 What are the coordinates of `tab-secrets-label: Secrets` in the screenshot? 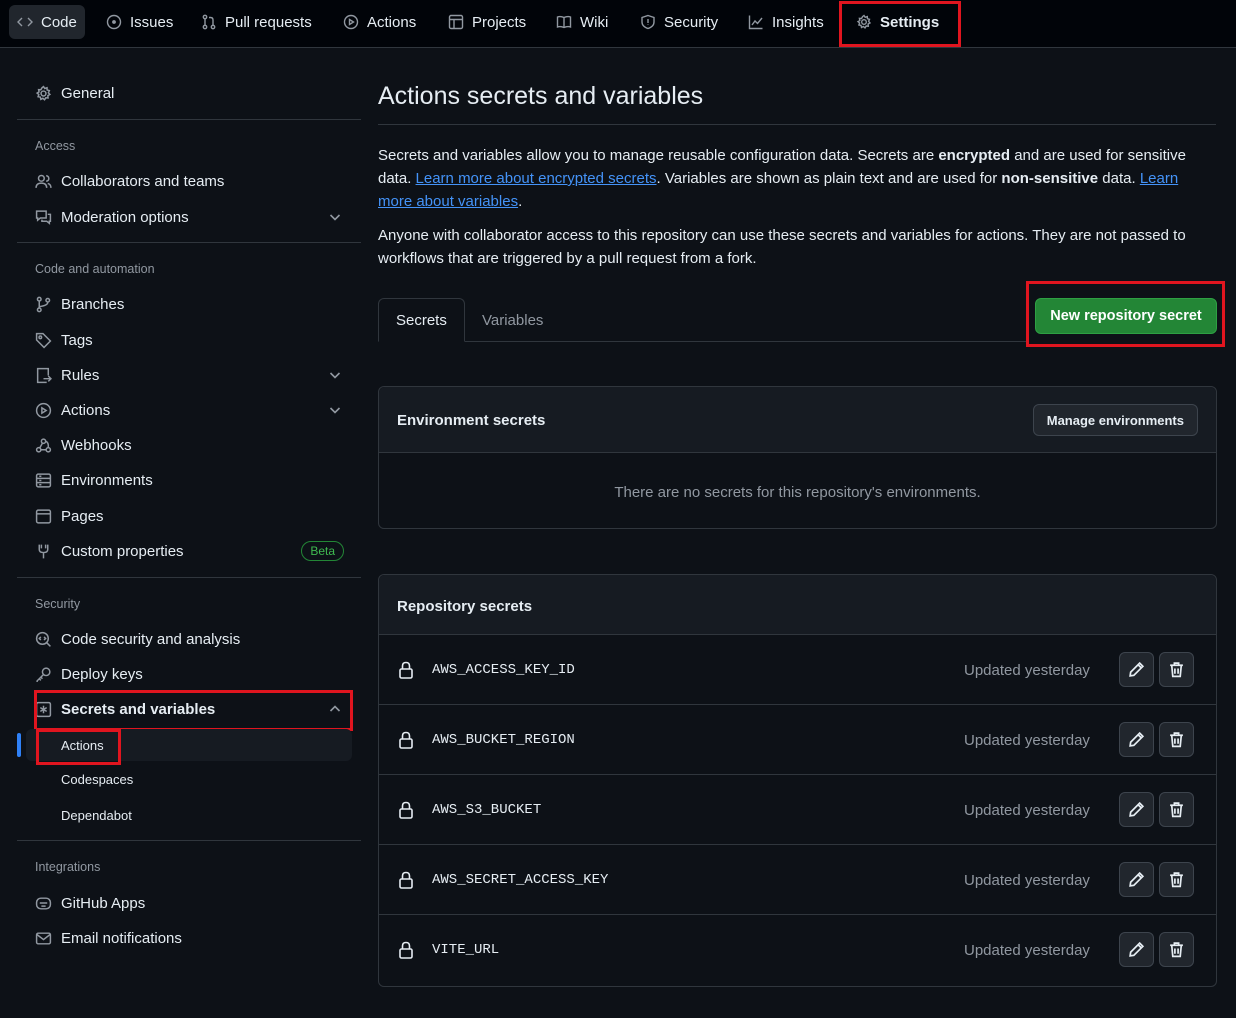 It's located at (421, 320).